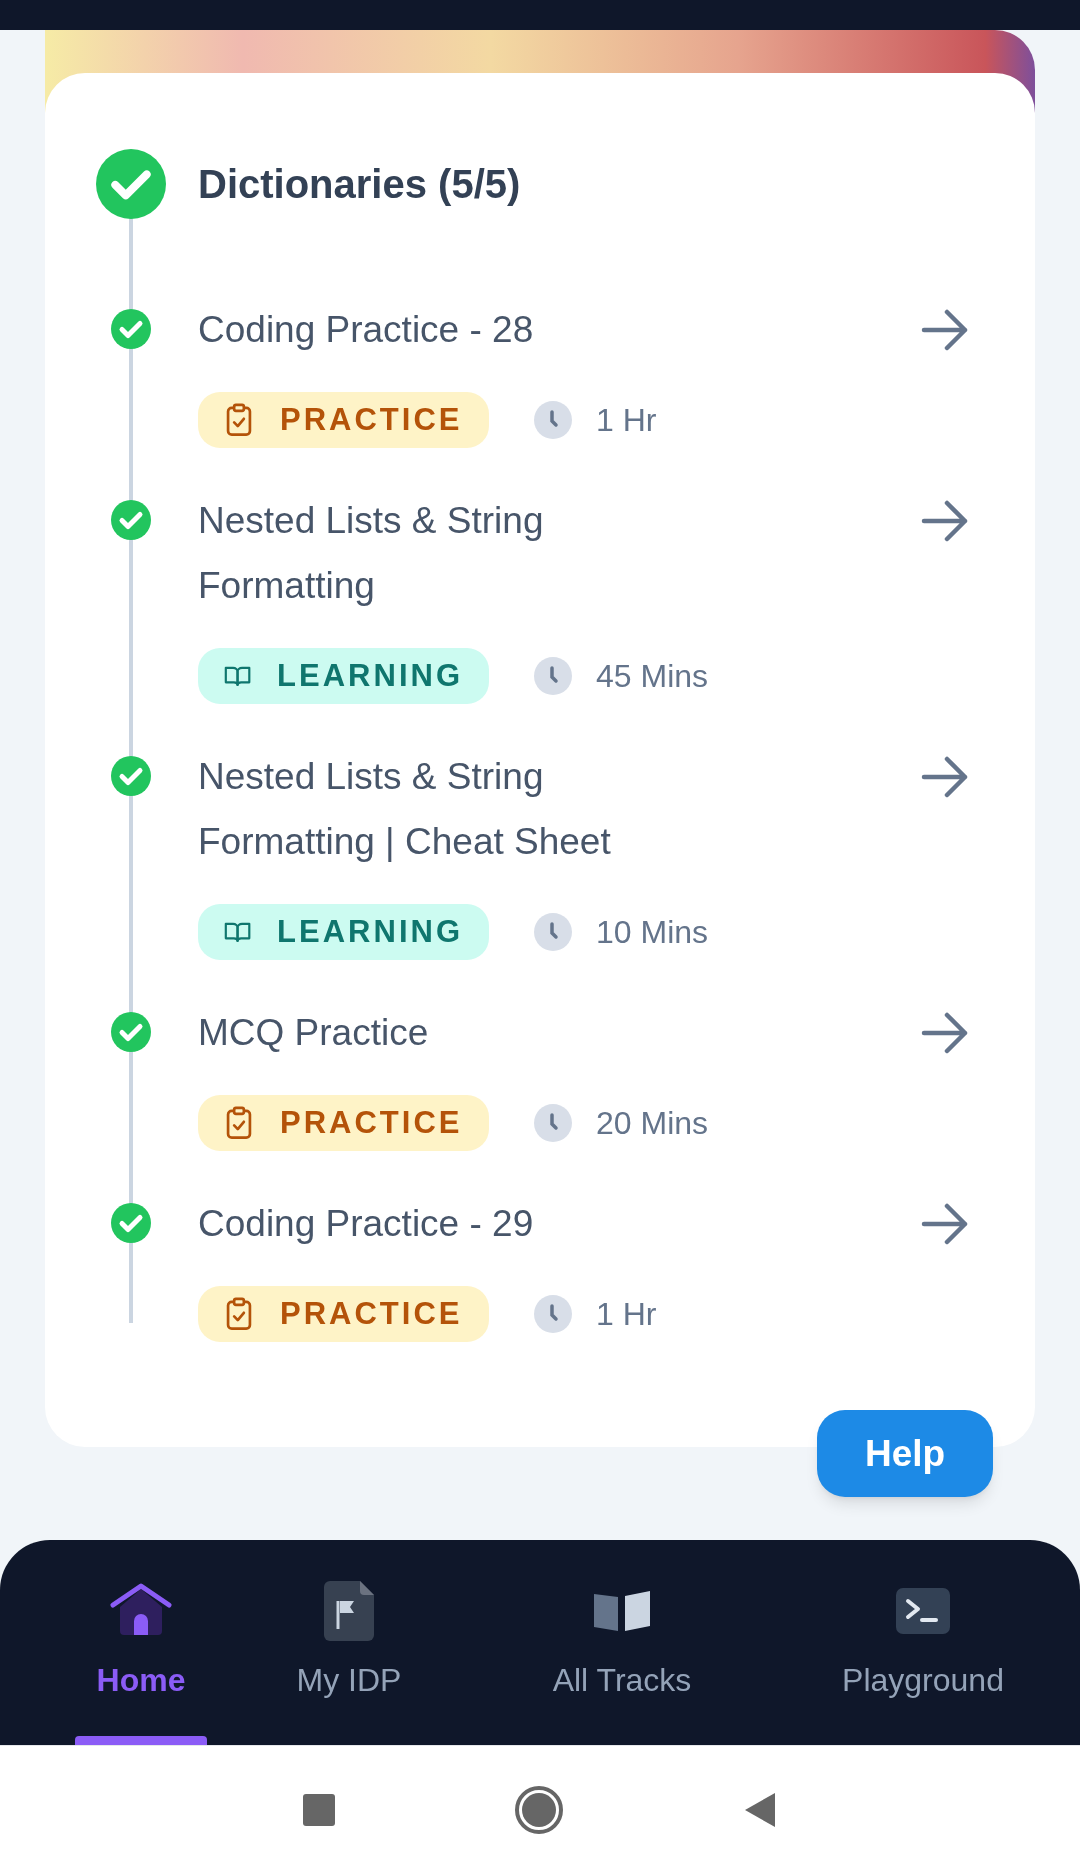 This screenshot has height=1873, width=1080. I want to click on open-book-icon, so click(622, 1611).